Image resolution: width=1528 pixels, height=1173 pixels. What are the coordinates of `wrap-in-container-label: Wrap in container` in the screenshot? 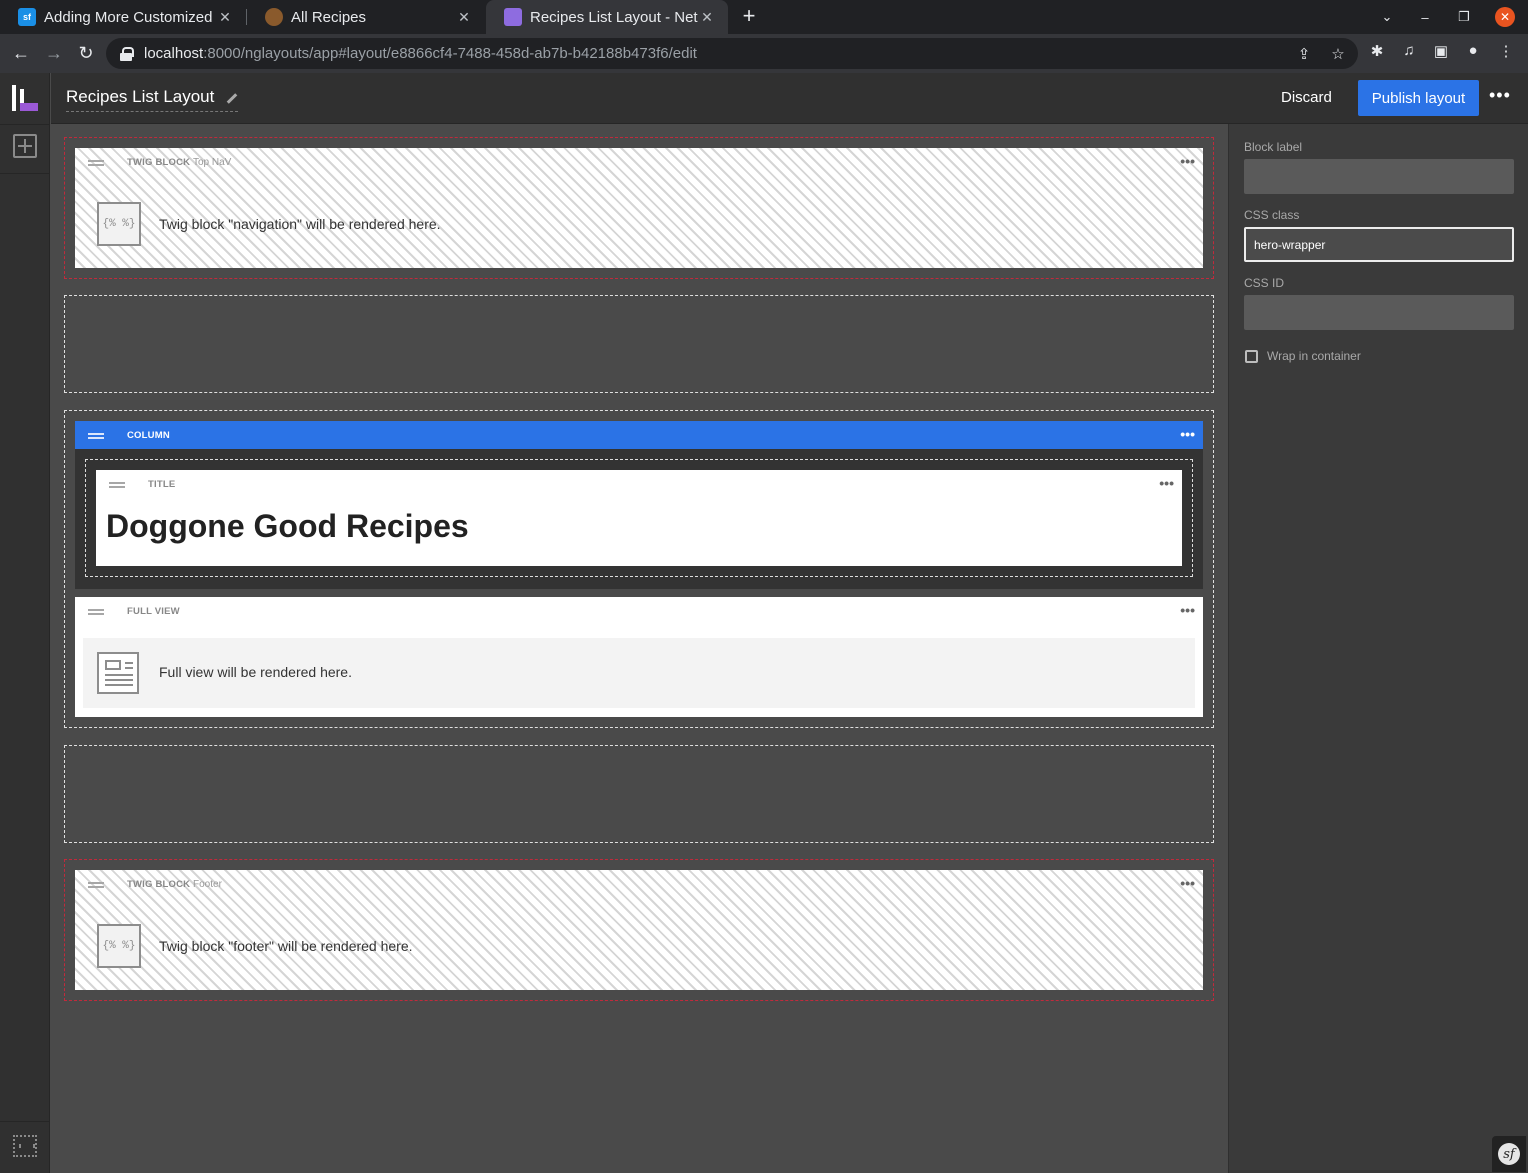 It's located at (1314, 356).